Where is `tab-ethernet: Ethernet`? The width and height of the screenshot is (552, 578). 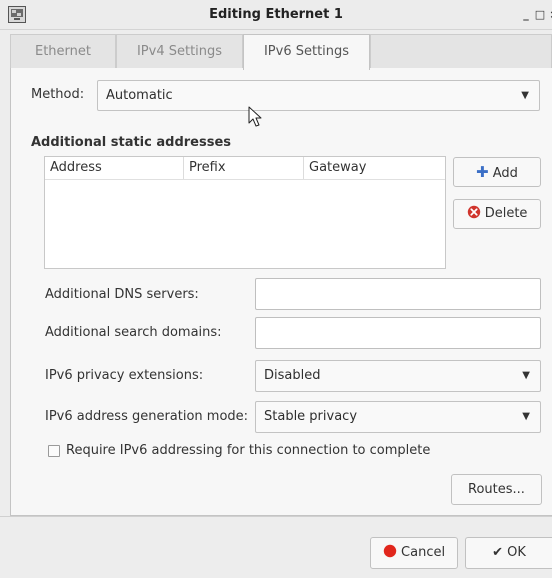 tab-ethernet: Ethernet is located at coordinates (63, 51).